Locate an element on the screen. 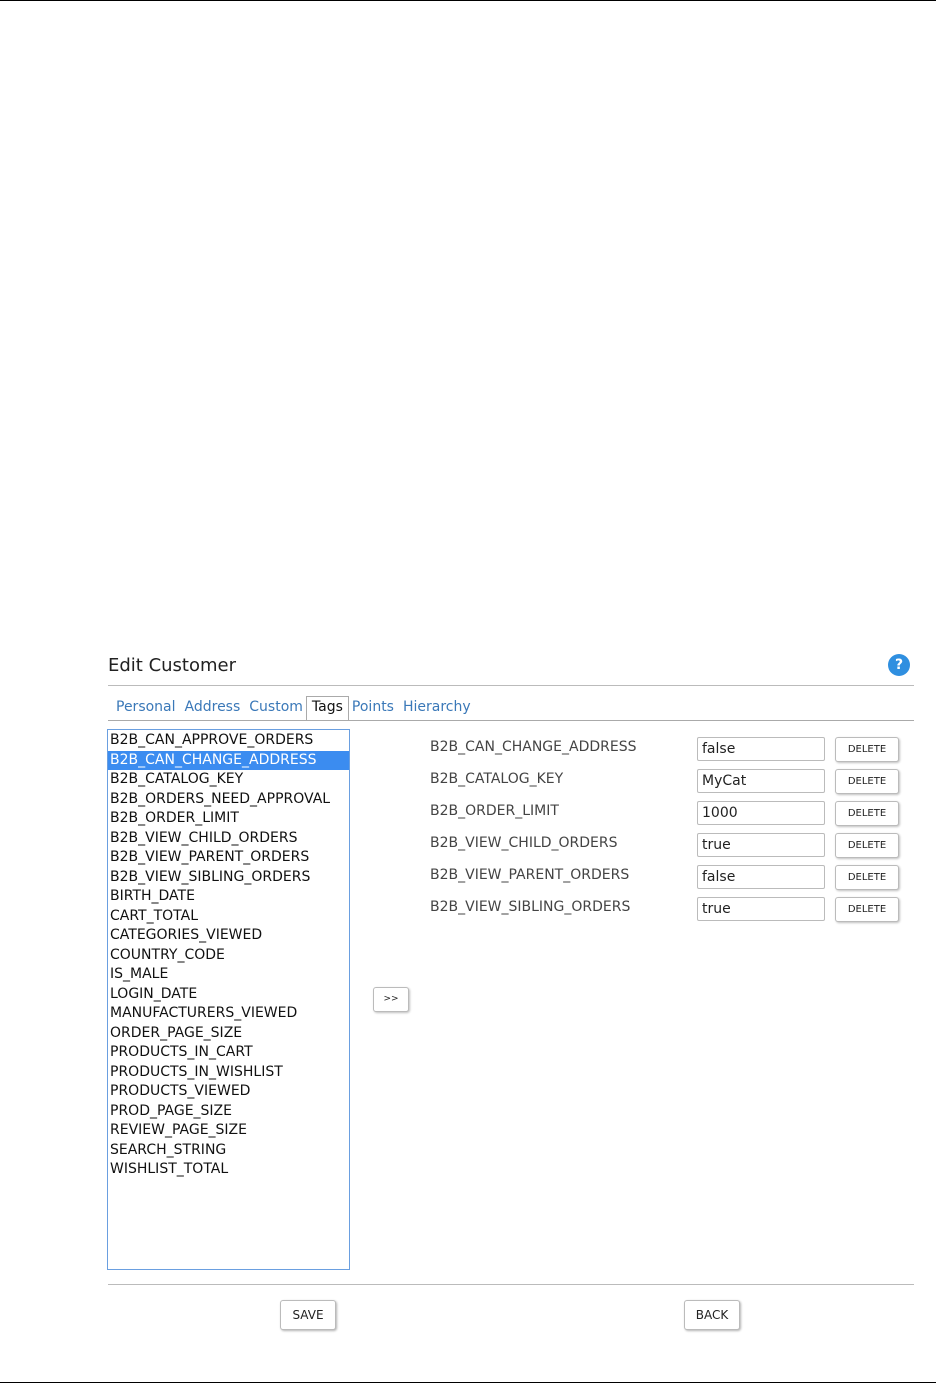 This screenshot has height=1384, width=936. tag-list-item: B2B_VIEW_SIBLING_ORDERS is located at coordinates (228, 878).